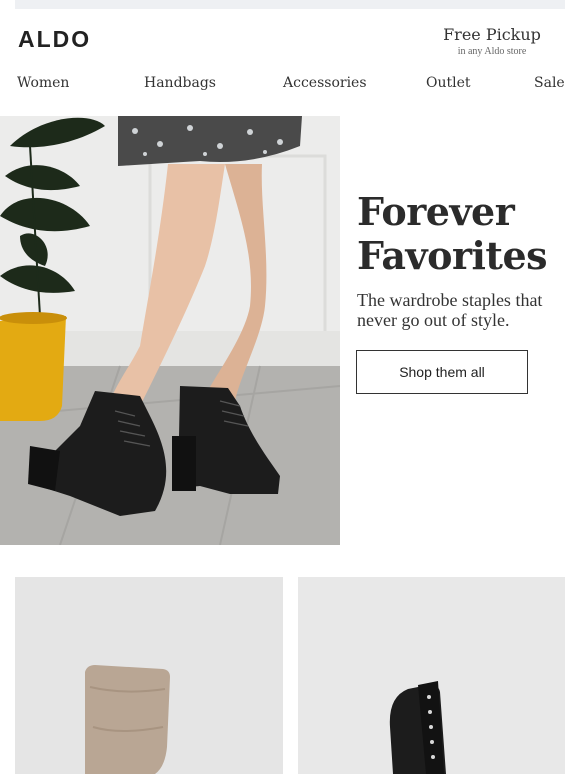 The image size is (580, 774). Describe the element at coordinates (325, 83) in the screenshot. I see `nav-item-accessories: Accessories` at that location.